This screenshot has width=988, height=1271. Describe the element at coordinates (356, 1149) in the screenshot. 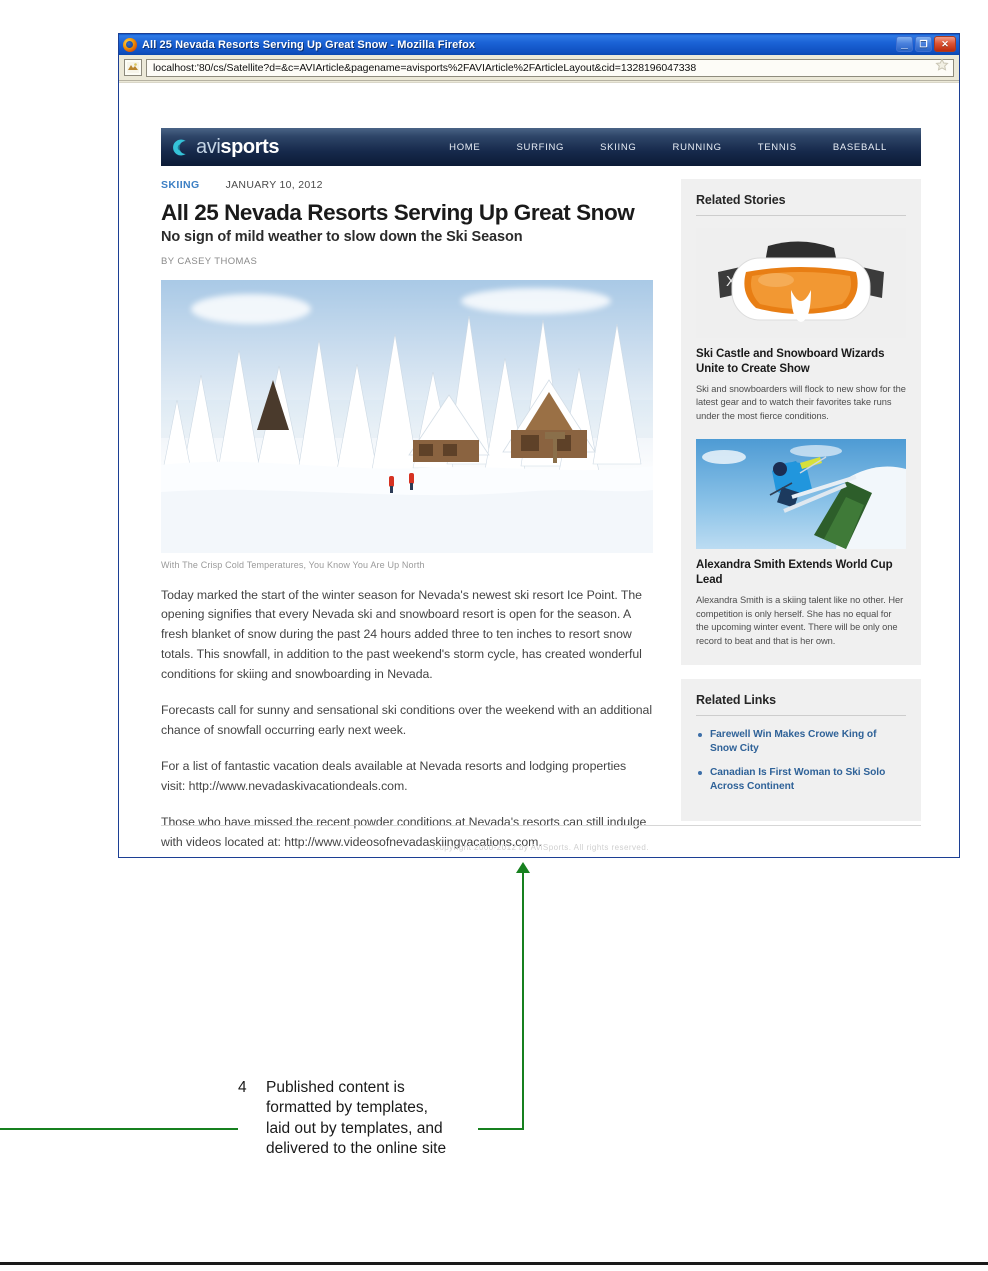

I see `callout-line: delivered to the online site` at that location.